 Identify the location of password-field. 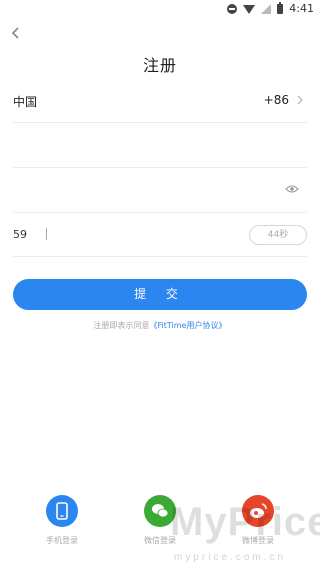
(160, 190).